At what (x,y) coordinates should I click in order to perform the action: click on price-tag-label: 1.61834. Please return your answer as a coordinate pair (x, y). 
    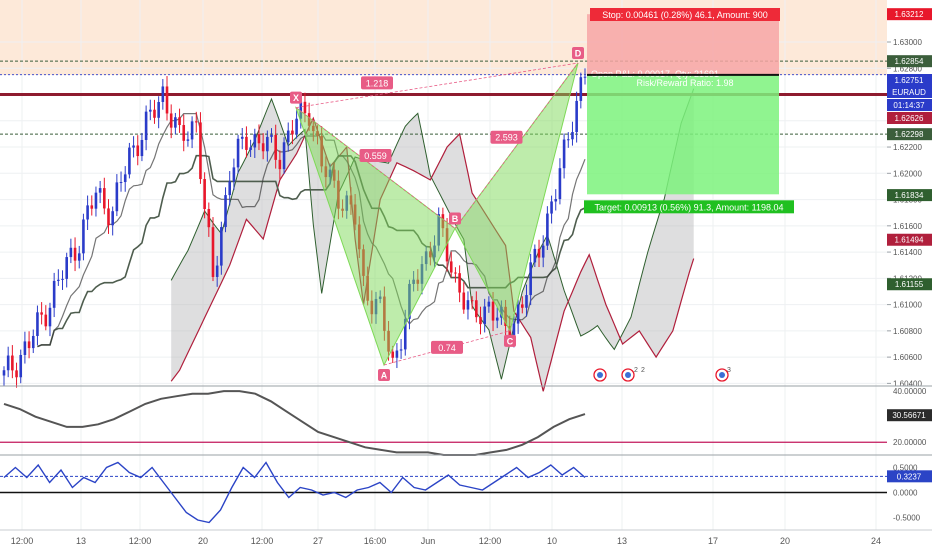
    Looking at the image, I should click on (909, 195).